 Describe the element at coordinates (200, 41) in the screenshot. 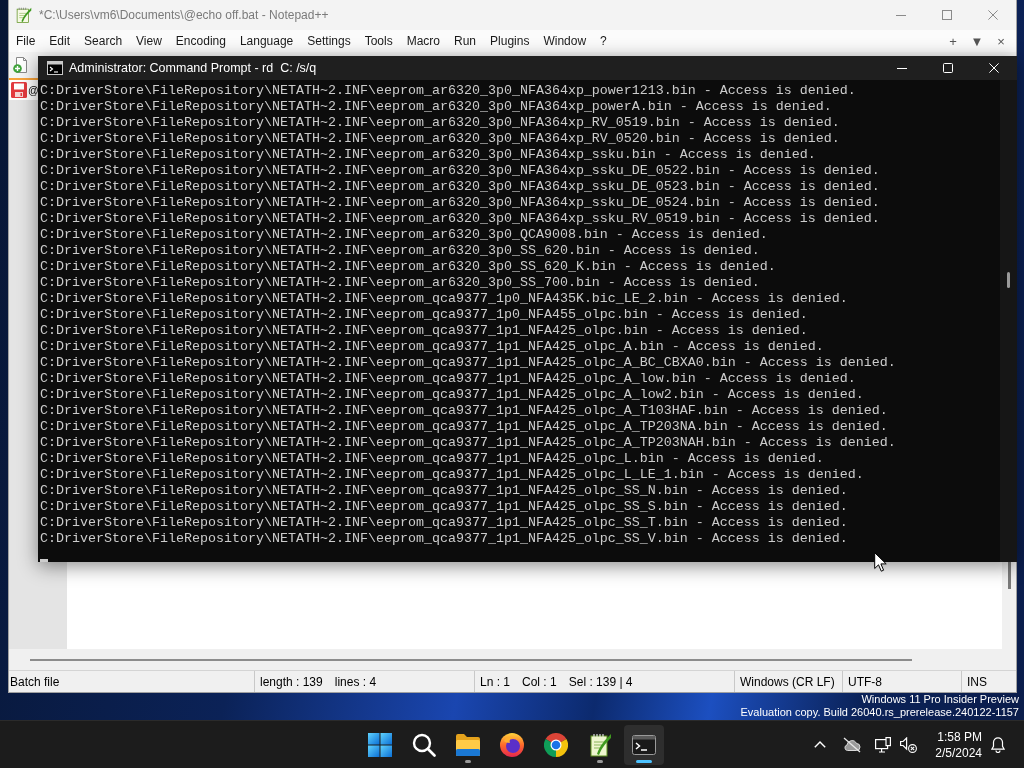

I see `menu-item: Encoding` at that location.